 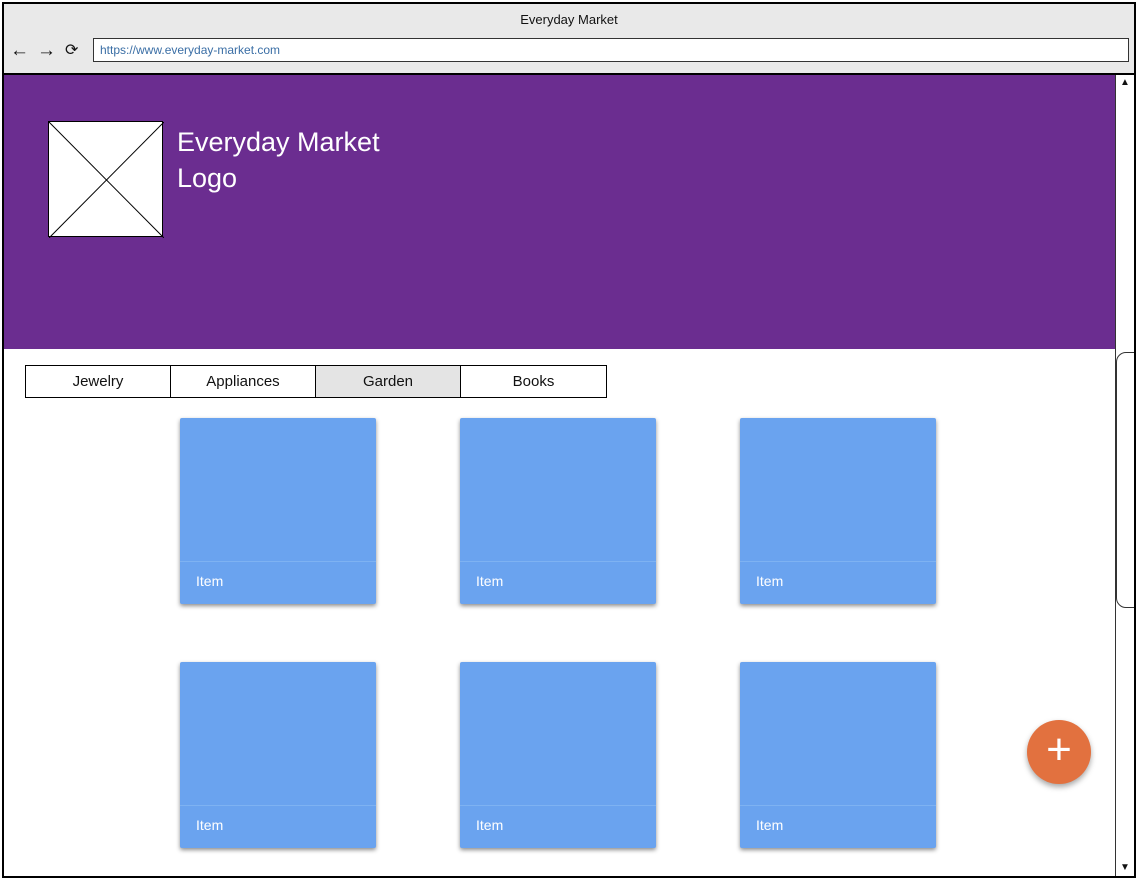 I want to click on address-bar: https://www.everyday-market.com, so click(x=611, y=50).